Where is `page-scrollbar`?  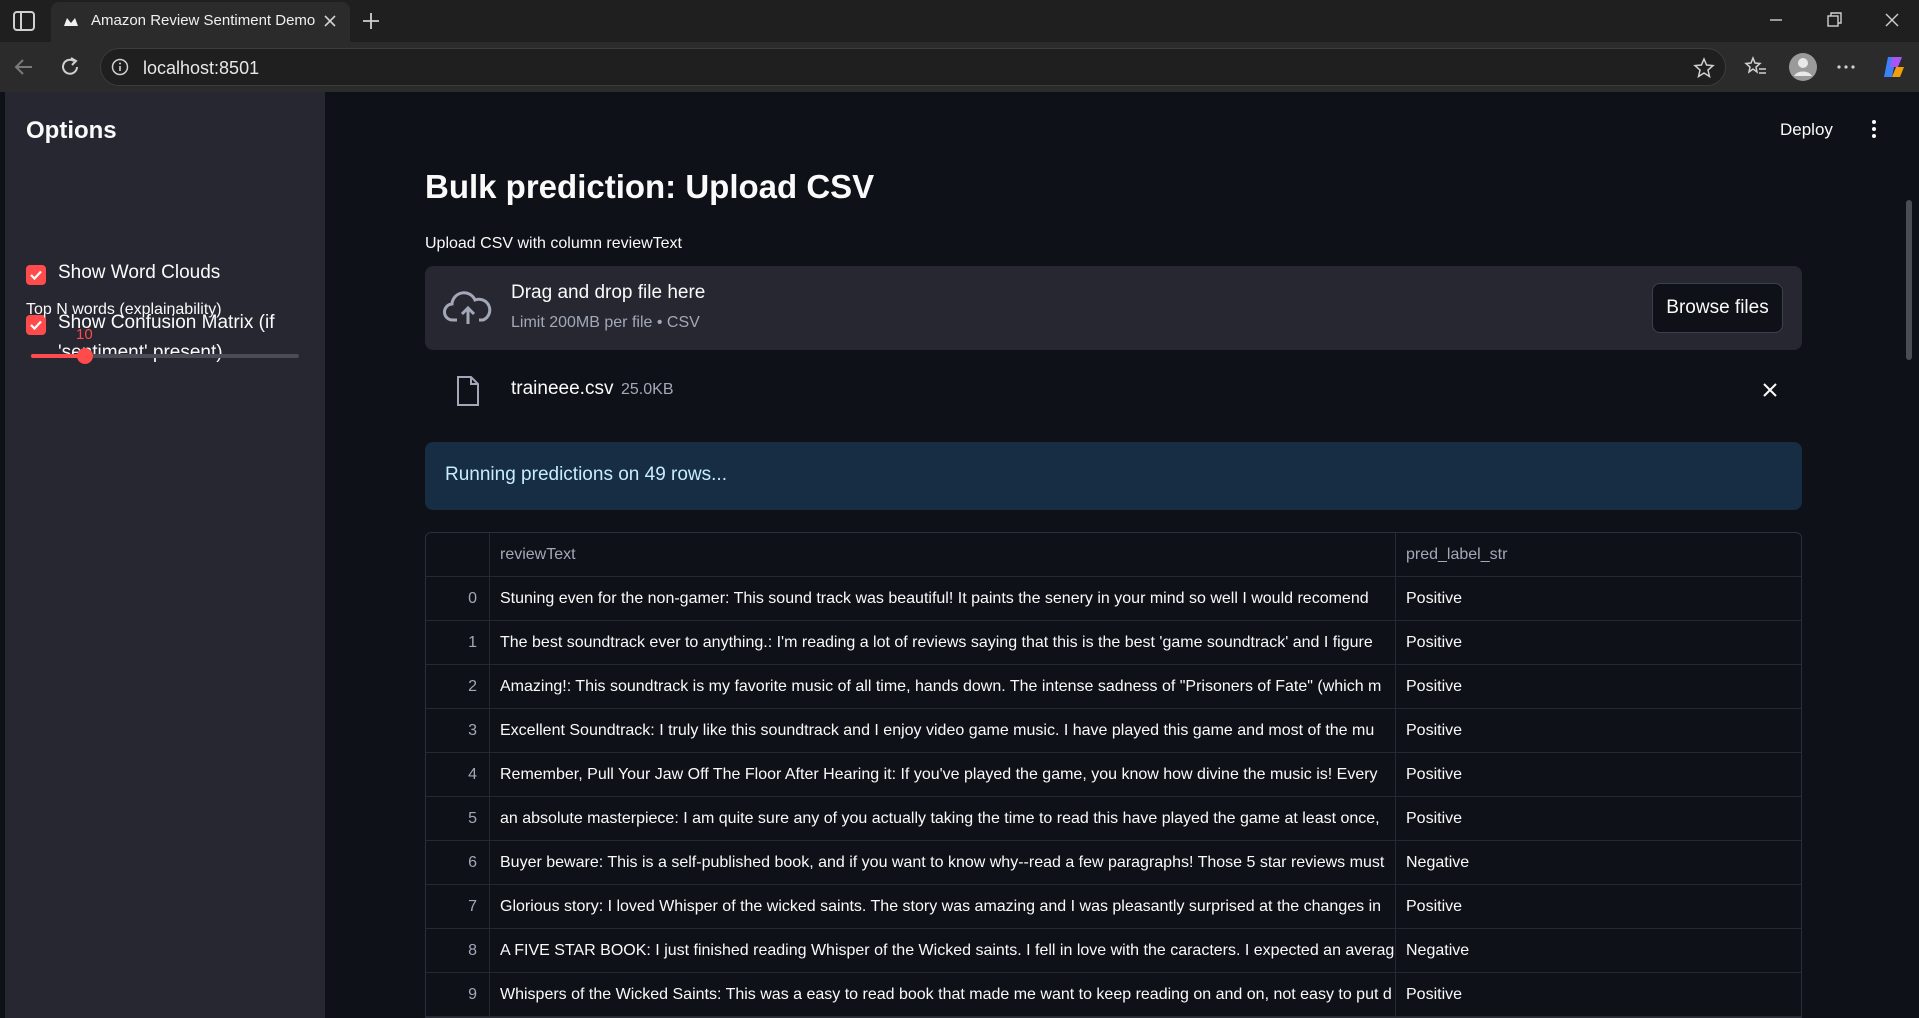
page-scrollbar is located at coordinates (1909, 280).